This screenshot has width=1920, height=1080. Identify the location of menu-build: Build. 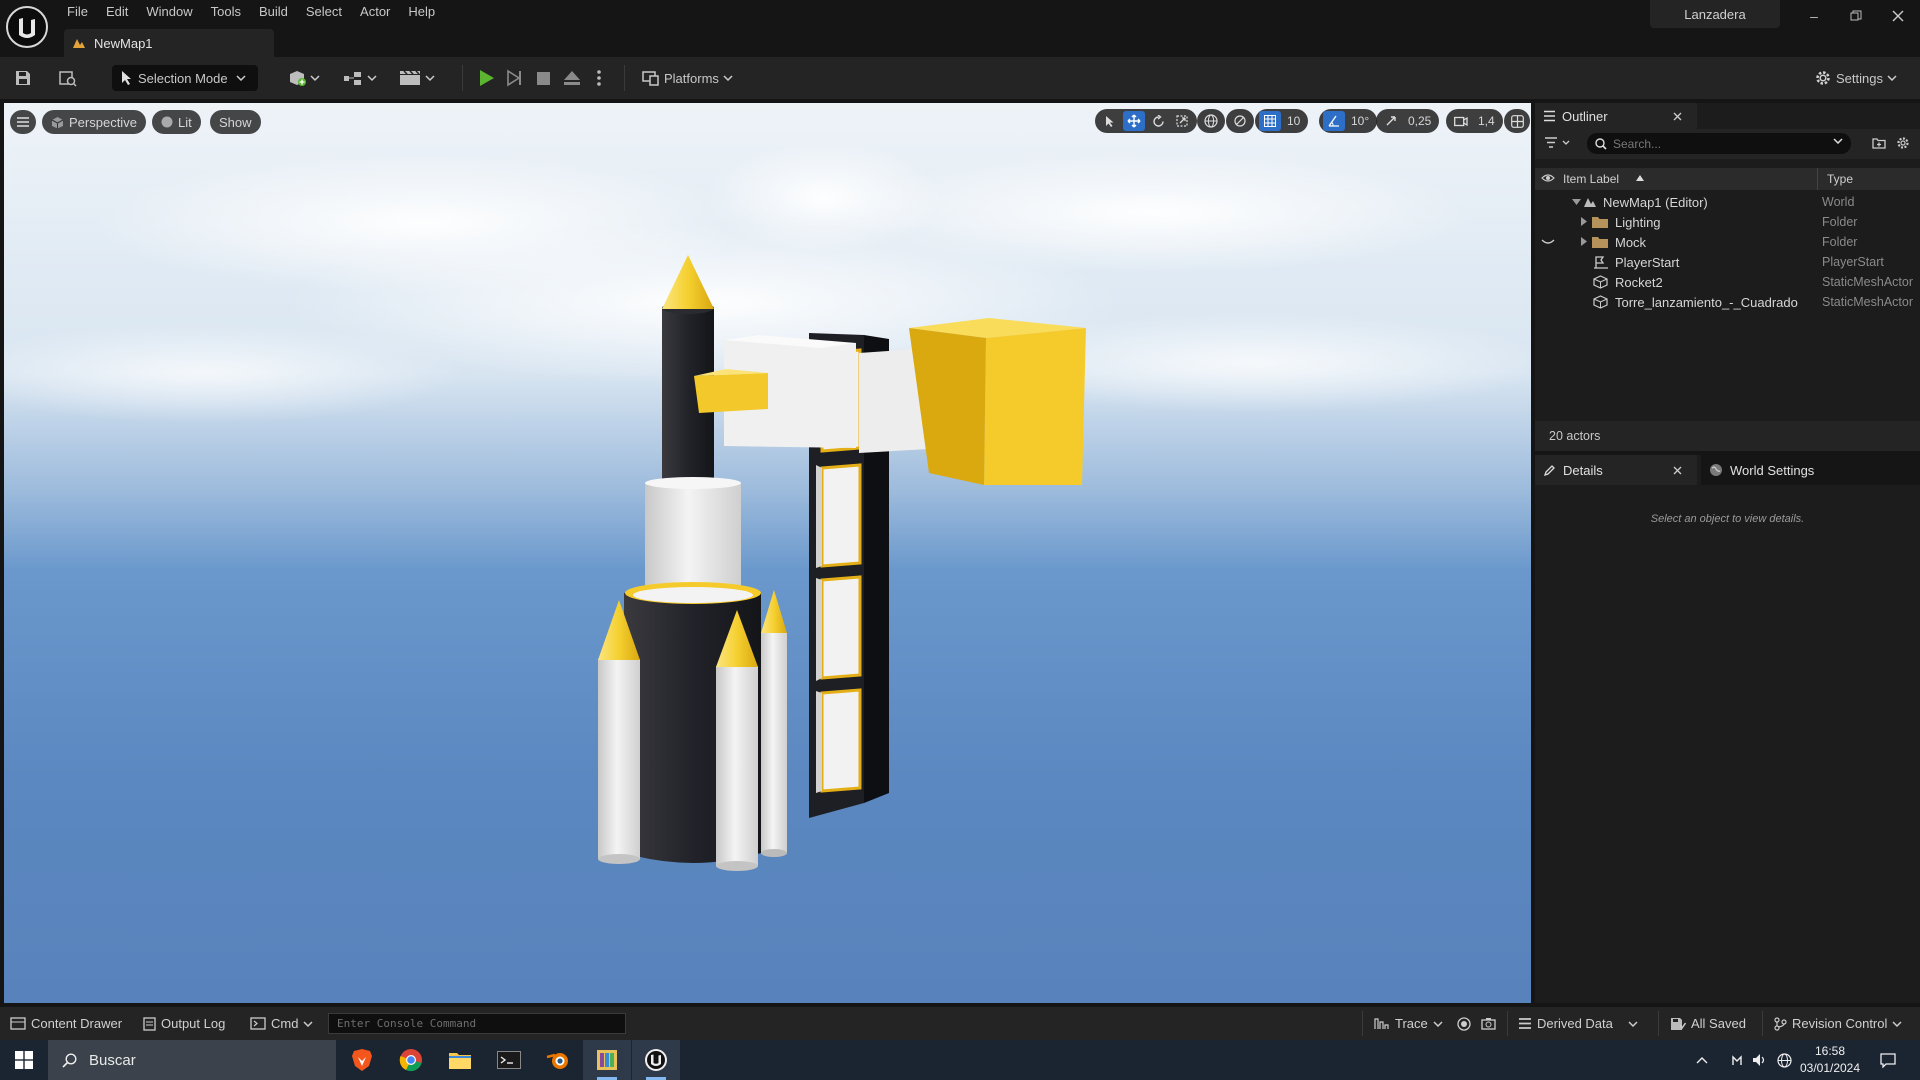
(273, 12).